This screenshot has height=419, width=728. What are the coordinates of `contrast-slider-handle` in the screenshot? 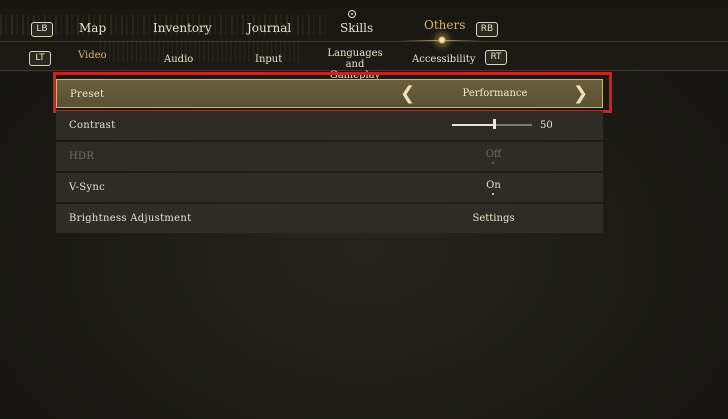 It's located at (494, 124).